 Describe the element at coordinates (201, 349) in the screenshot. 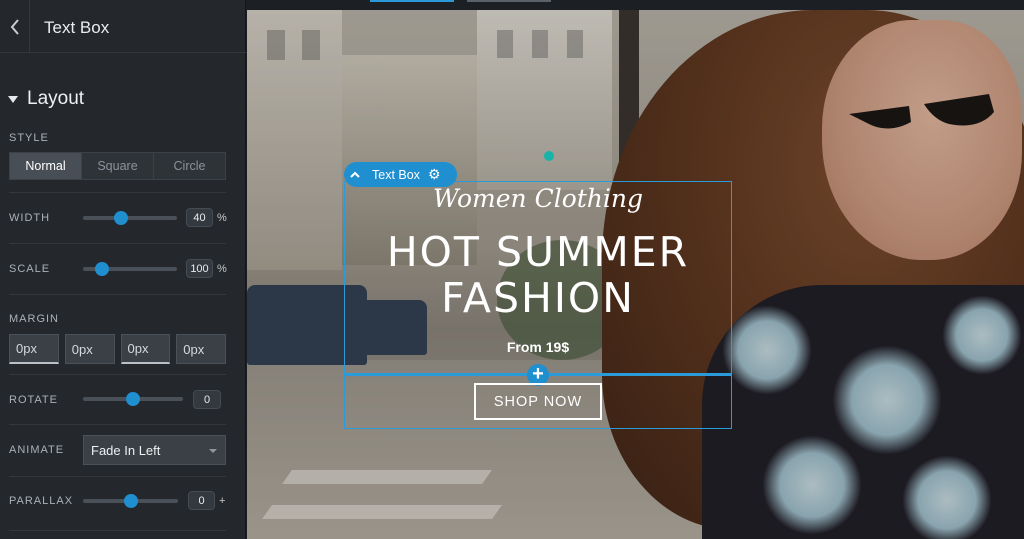

I see `margin-left-input: 0px` at that location.